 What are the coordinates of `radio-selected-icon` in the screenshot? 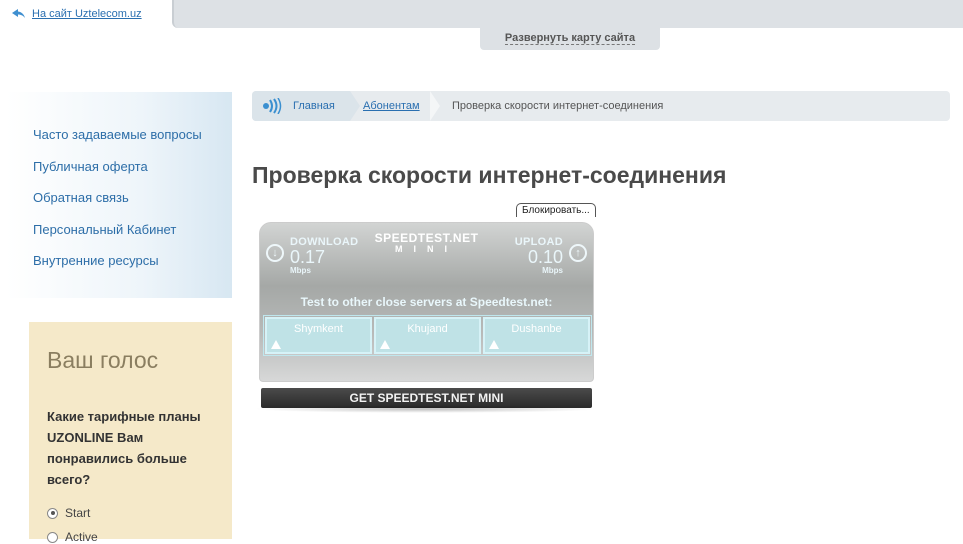 It's located at (52, 513).